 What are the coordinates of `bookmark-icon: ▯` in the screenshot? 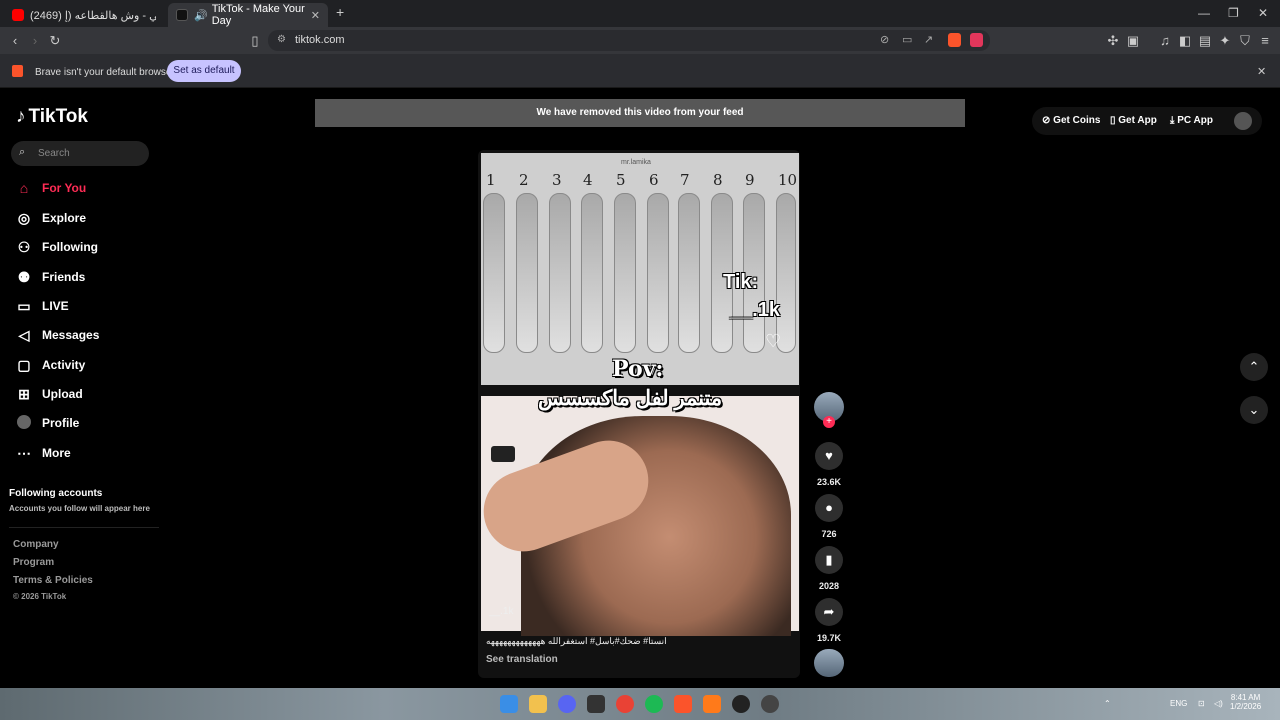 It's located at (255, 41).